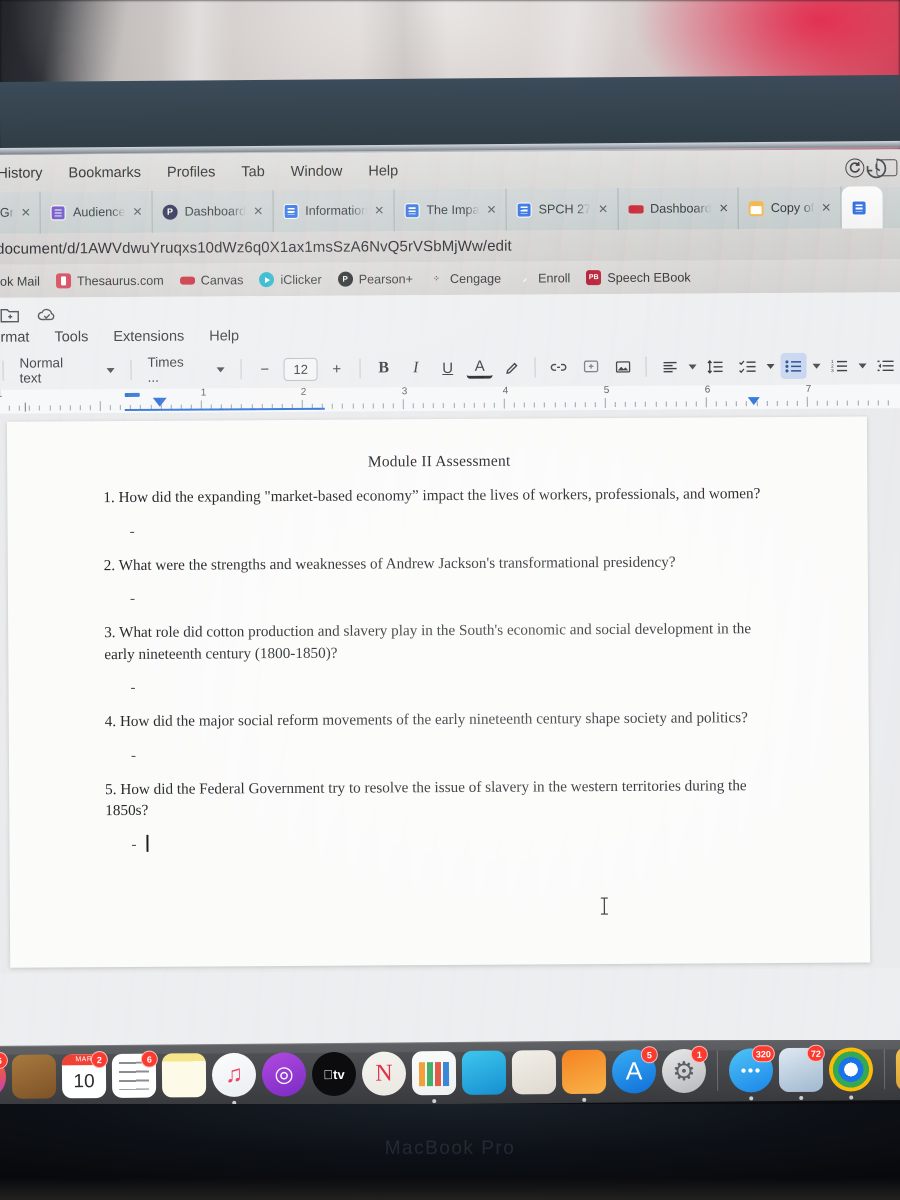  What do you see at coordinates (159, 402) in the screenshot?
I see `left-indent-handle` at bounding box center [159, 402].